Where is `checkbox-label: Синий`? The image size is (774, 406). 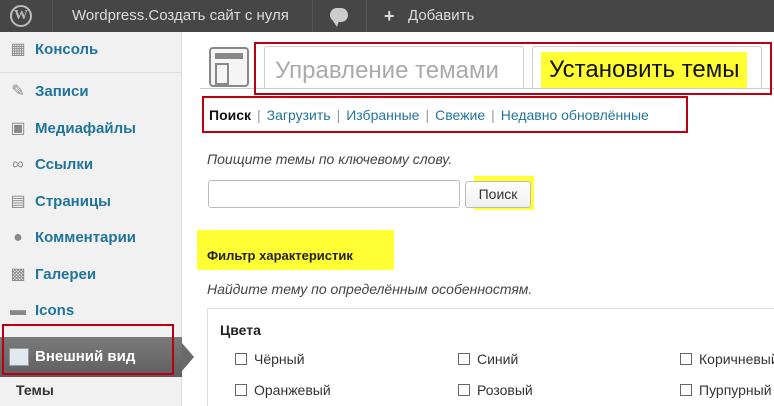 checkbox-label: Синий is located at coordinates (498, 359).